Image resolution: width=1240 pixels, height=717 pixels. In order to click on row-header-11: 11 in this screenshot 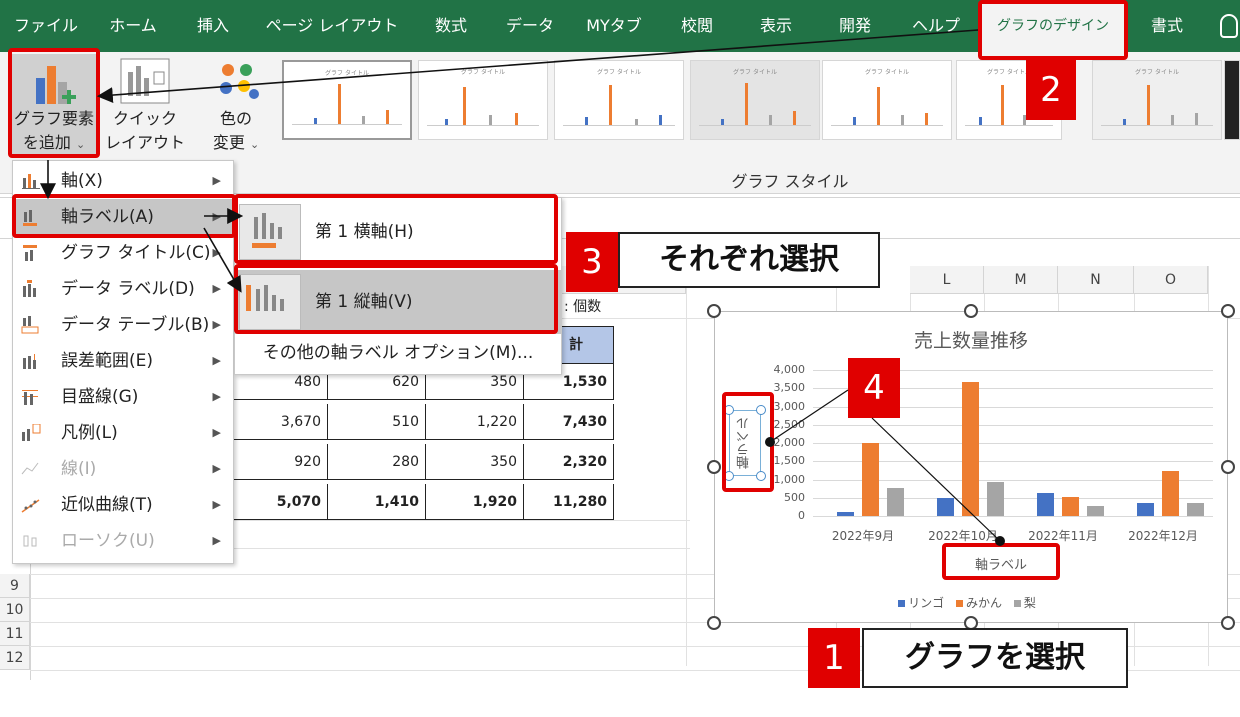, I will do `click(15, 634)`.